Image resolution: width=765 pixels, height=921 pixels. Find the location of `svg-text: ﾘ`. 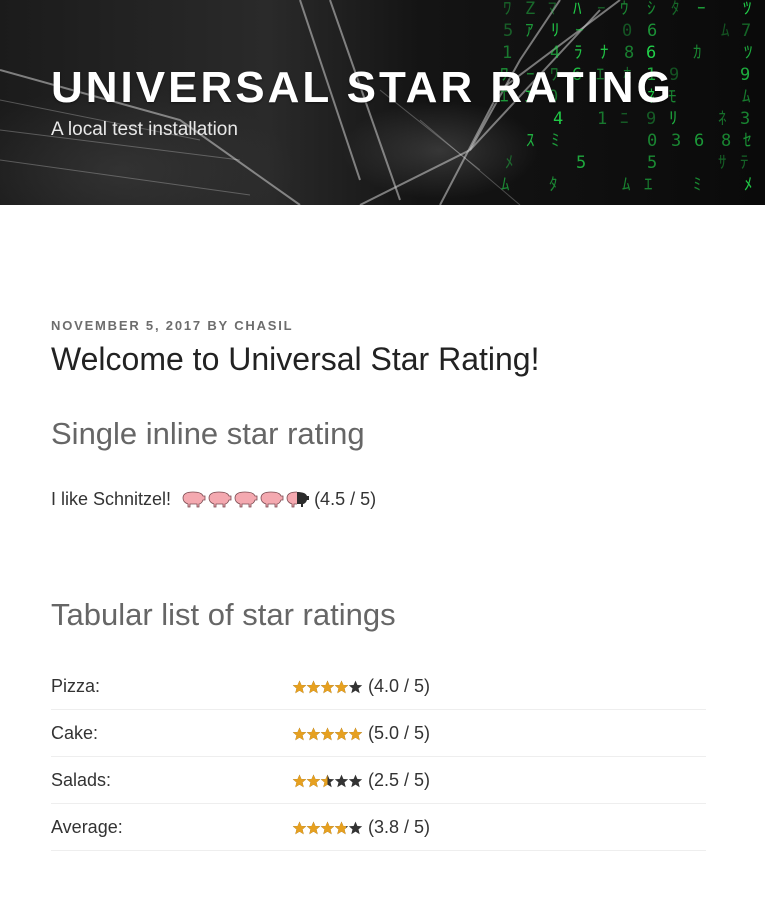

svg-text: ﾘ is located at coordinates (555, 31).